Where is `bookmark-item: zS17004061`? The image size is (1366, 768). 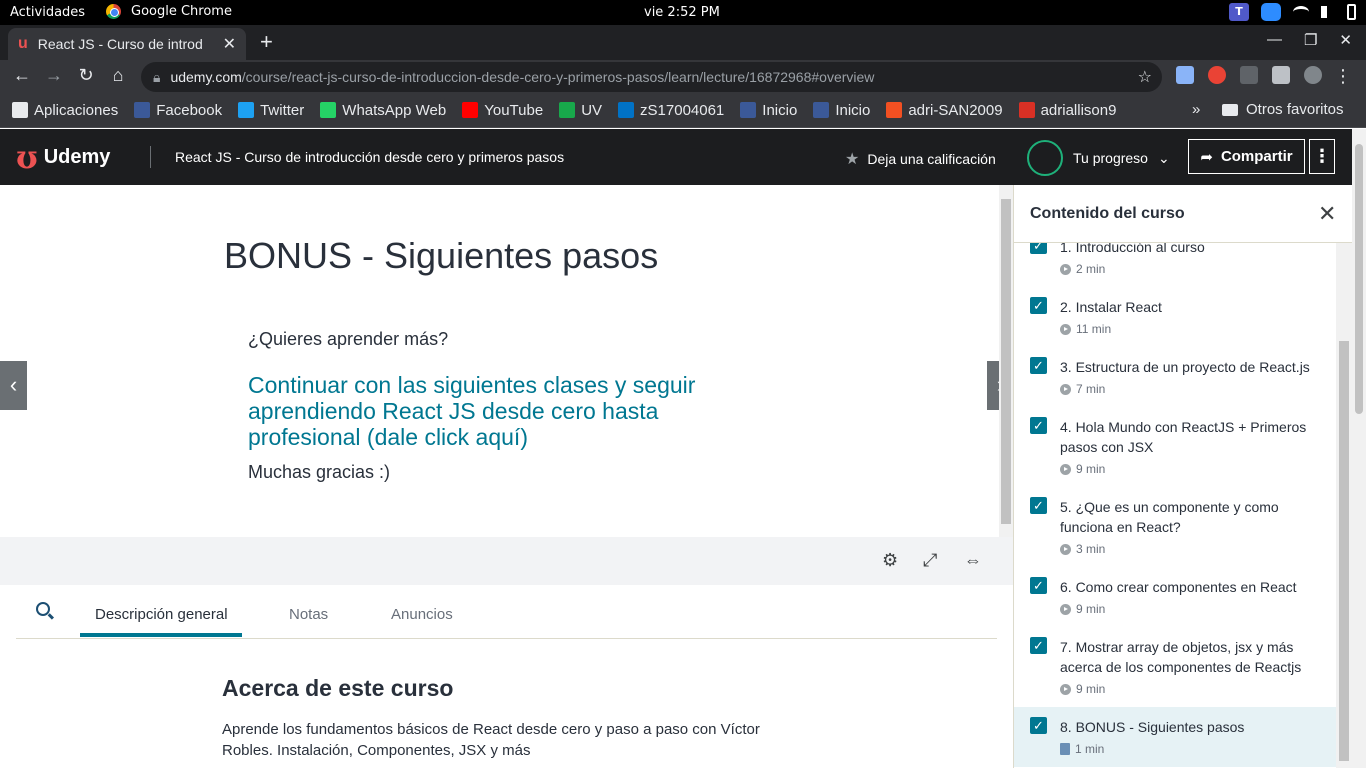 bookmark-item: zS17004061 is located at coordinates (671, 110).